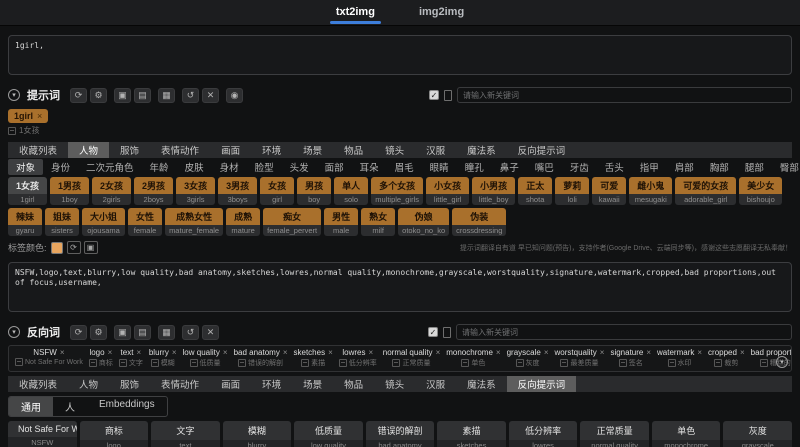 This screenshot has height=447, width=800. What do you see at coordinates (196, 191) in the screenshot?
I see `tag-card: 3女孩 3girls` at bounding box center [196, 191].